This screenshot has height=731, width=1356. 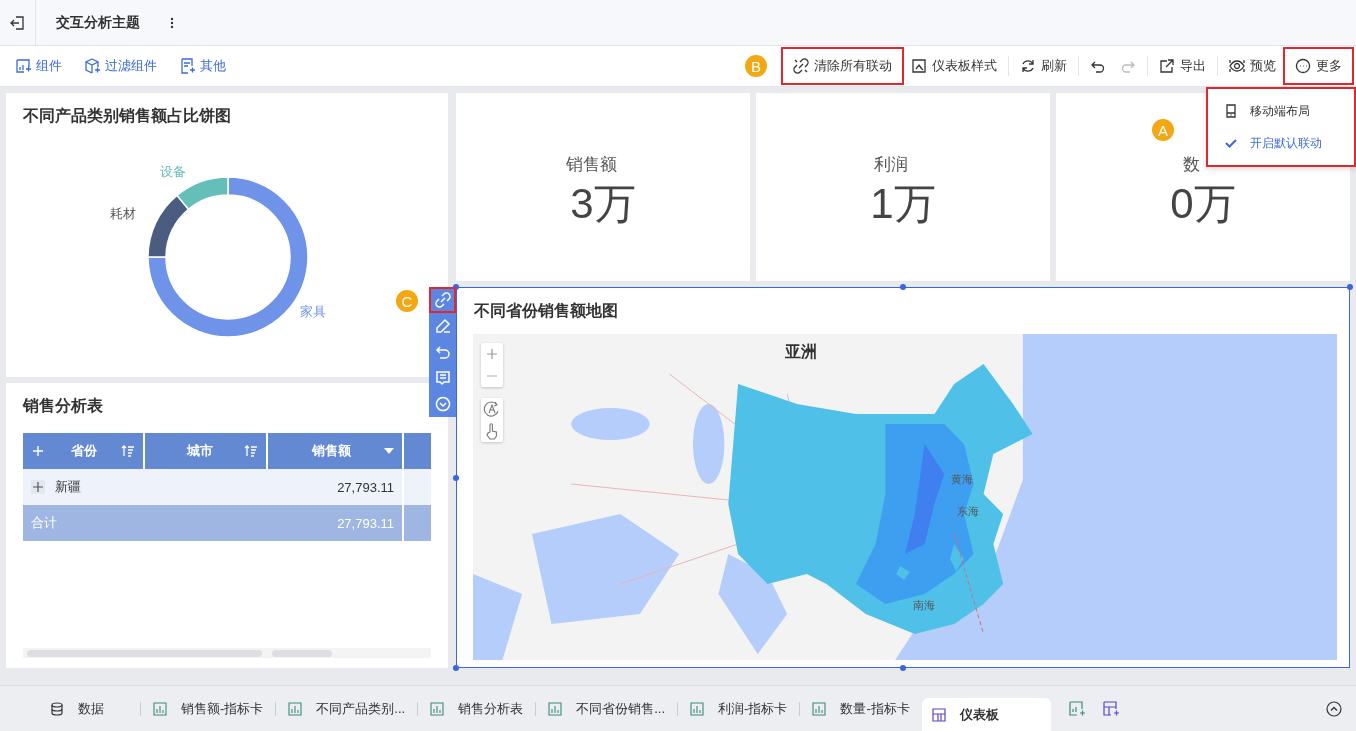 I want to click on phone-icon, so click(x=1231, y=111).